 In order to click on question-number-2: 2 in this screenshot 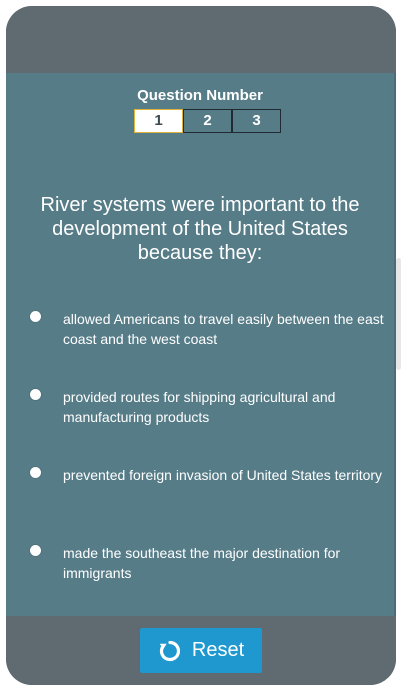, I will do `click(207, 121)`.